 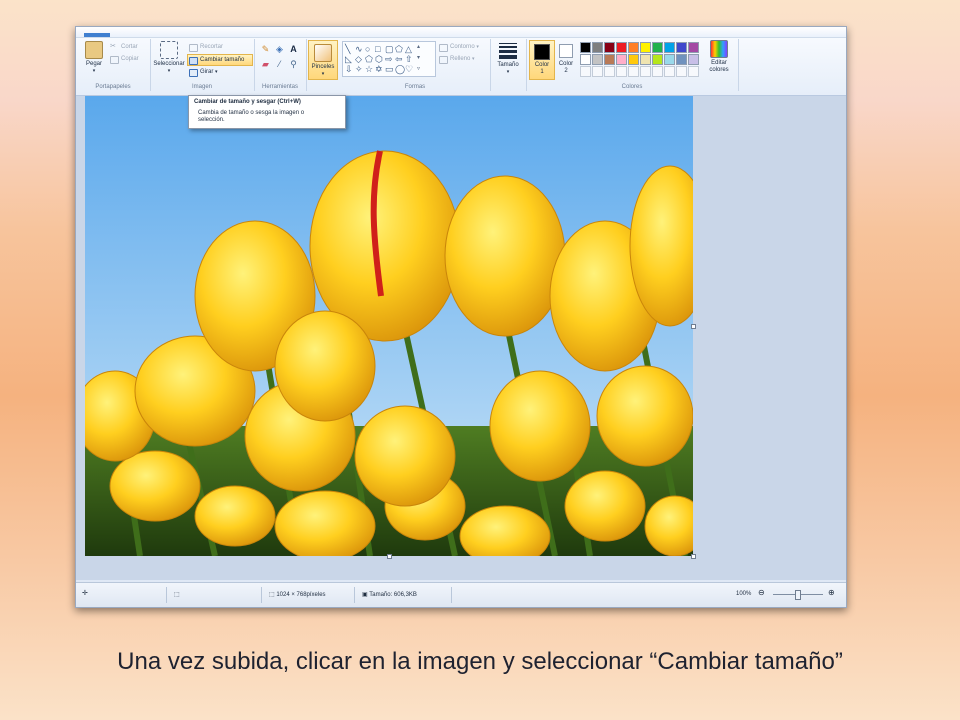 I want to click on line-shape-icon: ╲, so click(x=347, y=49).